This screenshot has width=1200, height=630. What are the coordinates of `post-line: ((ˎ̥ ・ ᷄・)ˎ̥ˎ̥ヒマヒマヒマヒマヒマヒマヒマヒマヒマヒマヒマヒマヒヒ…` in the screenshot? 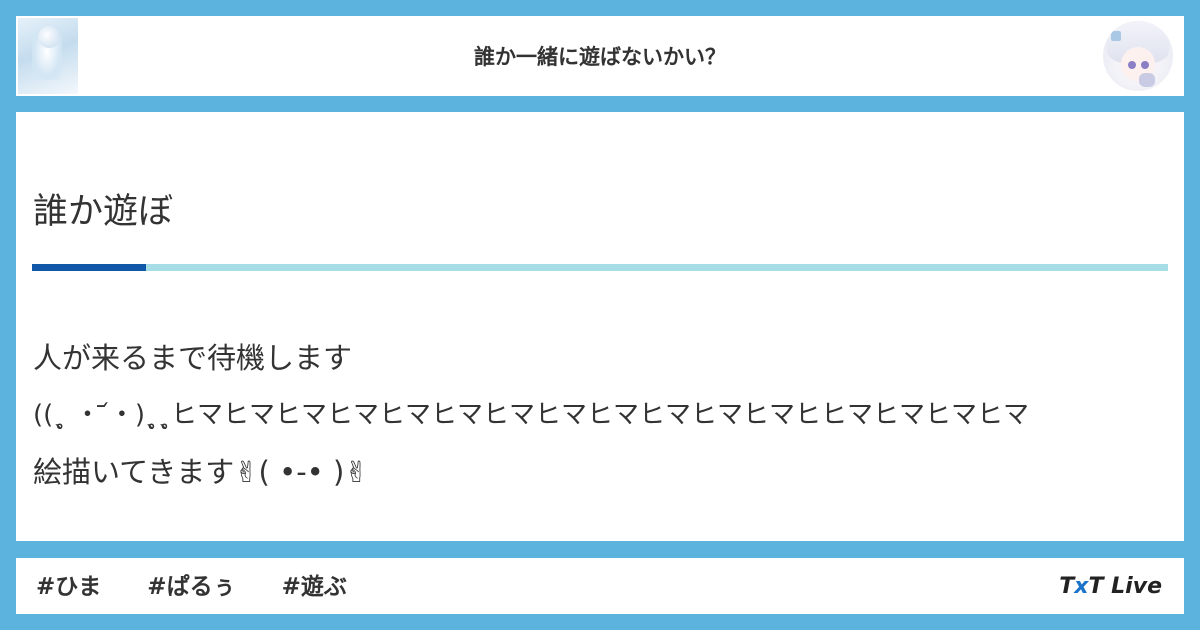 It's located at (531, 415).